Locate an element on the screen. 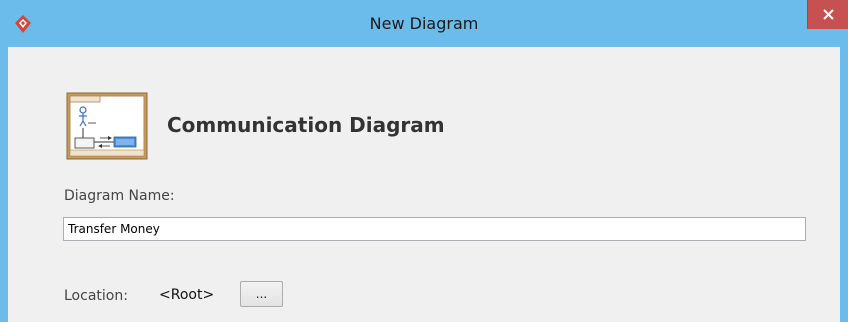 Image resolution: width=848 pixels, height=322 pixels. window-border-right is located at coordinates (844, 184).